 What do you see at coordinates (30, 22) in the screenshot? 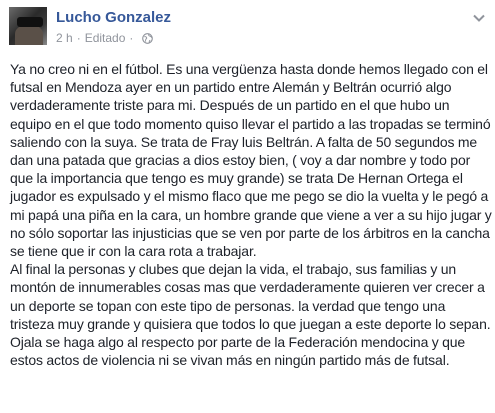
I see `avatar-sunglasses` at bounding box center [30, 22].